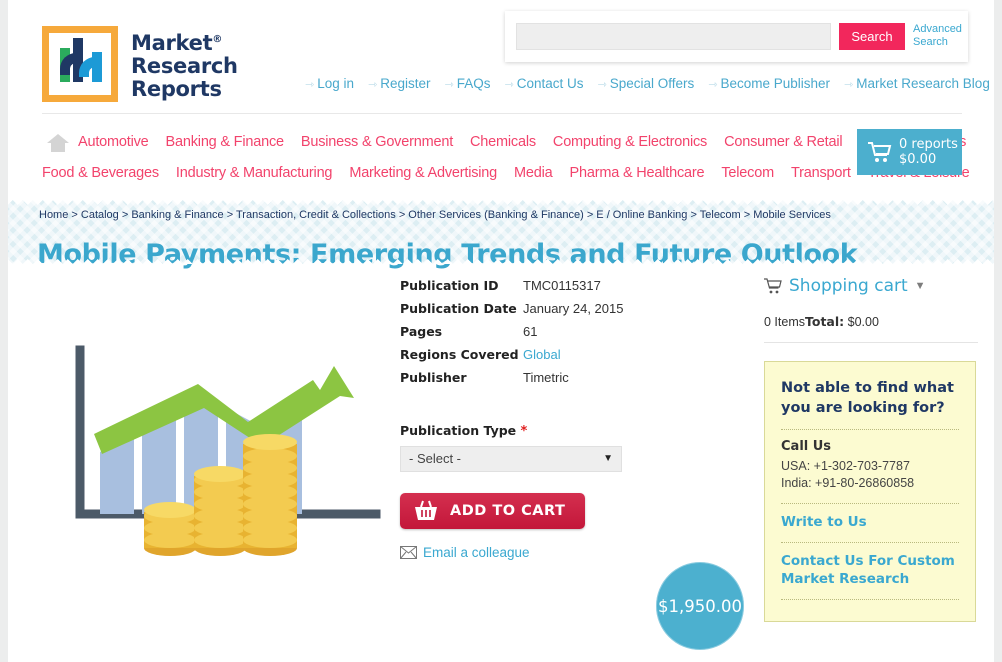 This screenshot has height=662, width=1002. Describe the element at coordinates (747, 173) in the screenshot. I see `nav-item-telecom: Telecom` at that location.